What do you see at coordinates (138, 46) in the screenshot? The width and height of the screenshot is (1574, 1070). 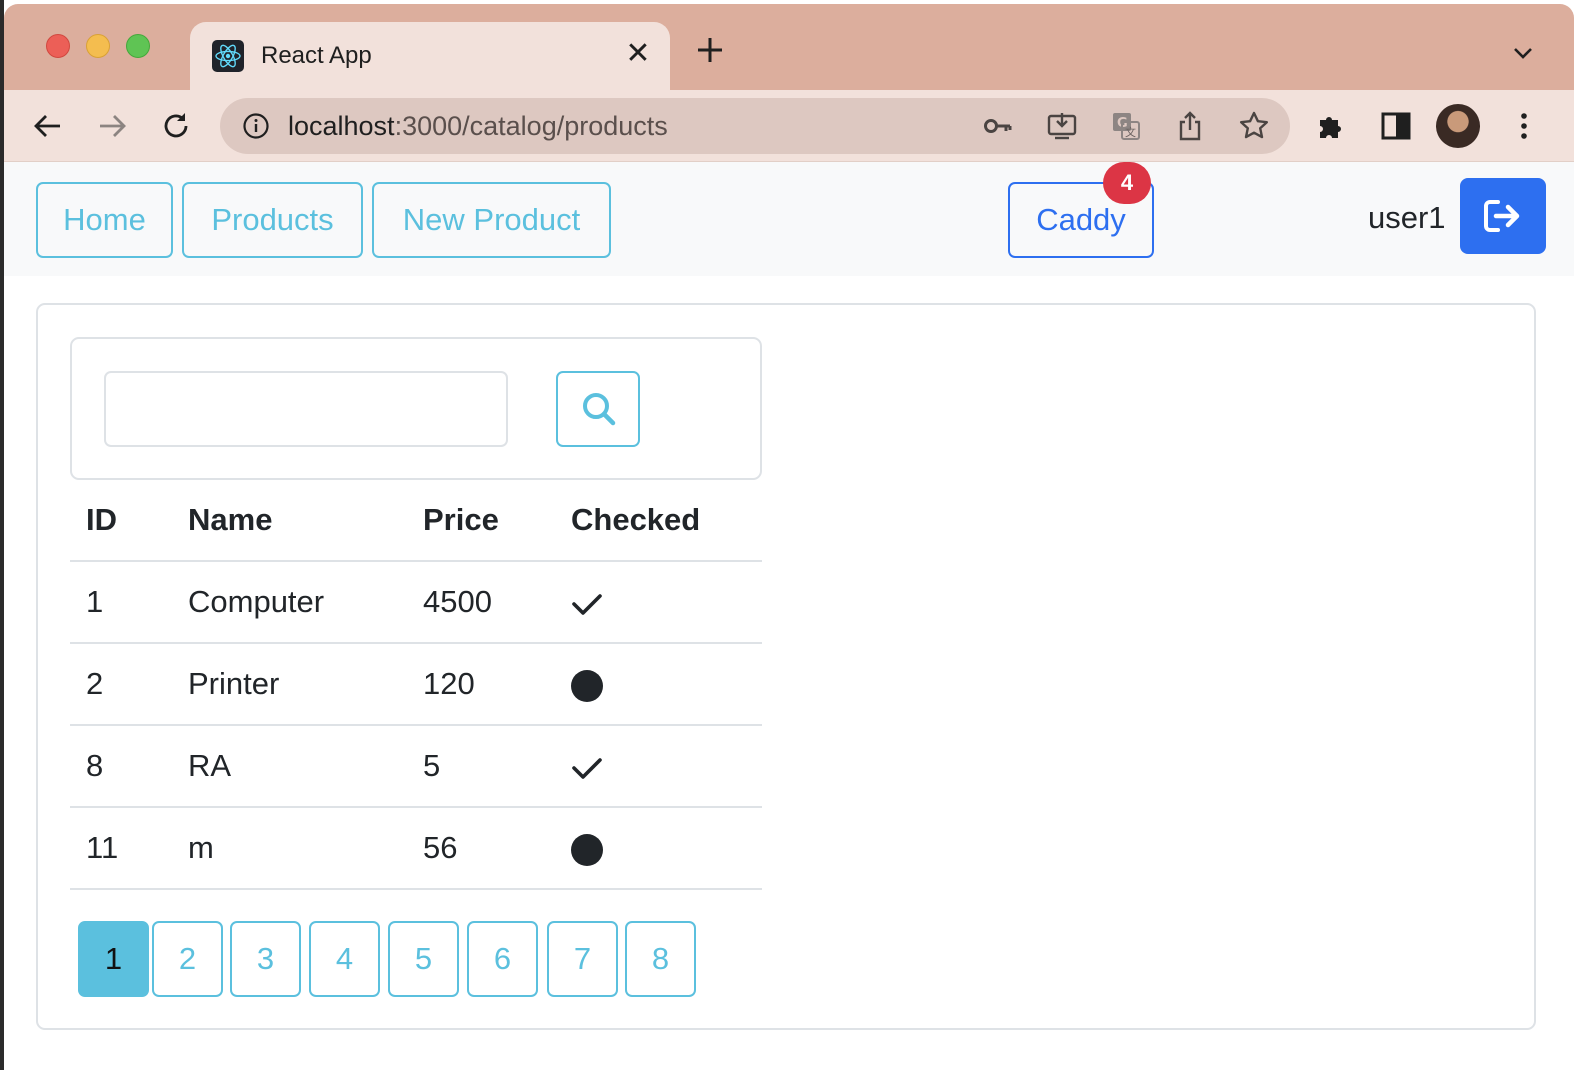 I see `zoom-window-button` at bounding box center [138, 46].